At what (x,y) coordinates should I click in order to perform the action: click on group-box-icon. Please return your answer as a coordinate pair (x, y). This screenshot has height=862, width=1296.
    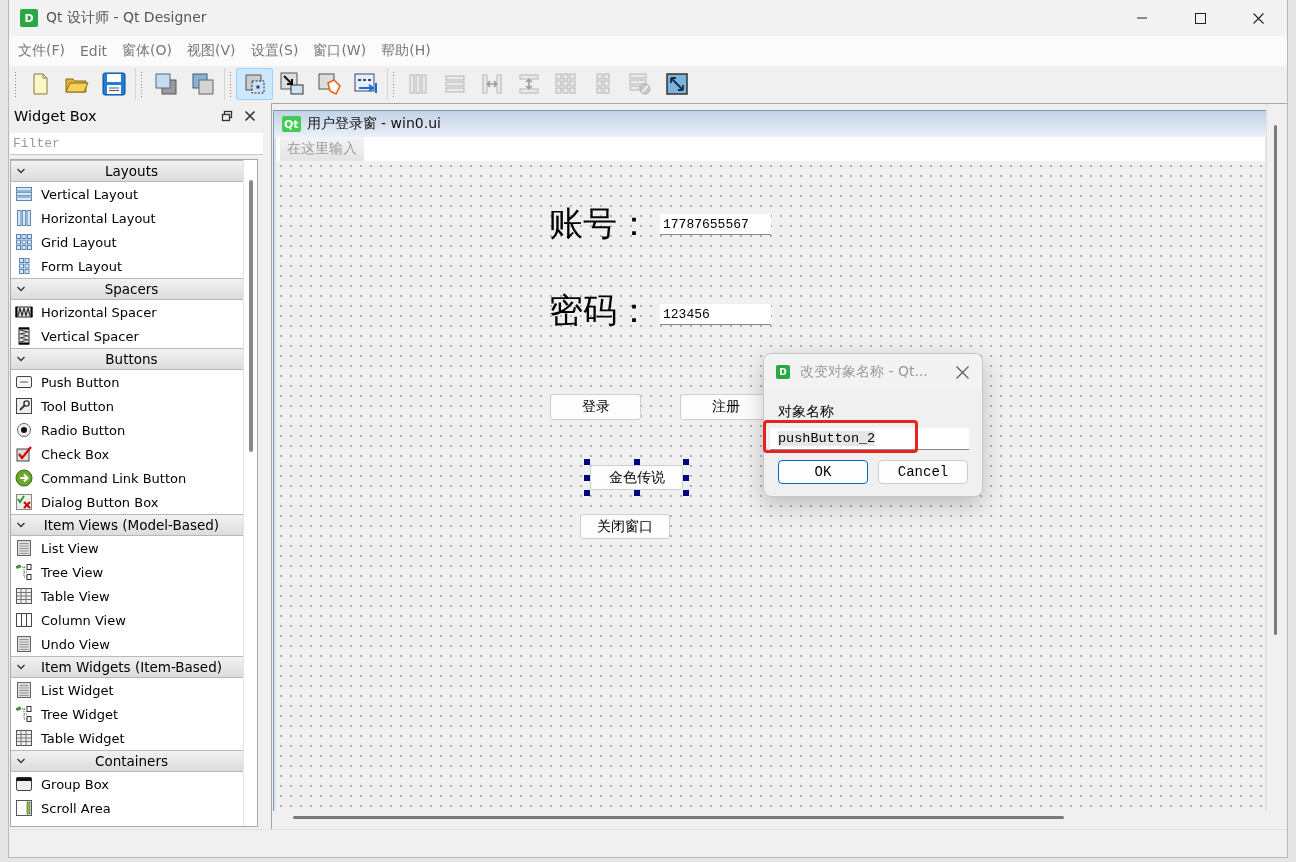
    Looking at the image, I should click on (24, 784).